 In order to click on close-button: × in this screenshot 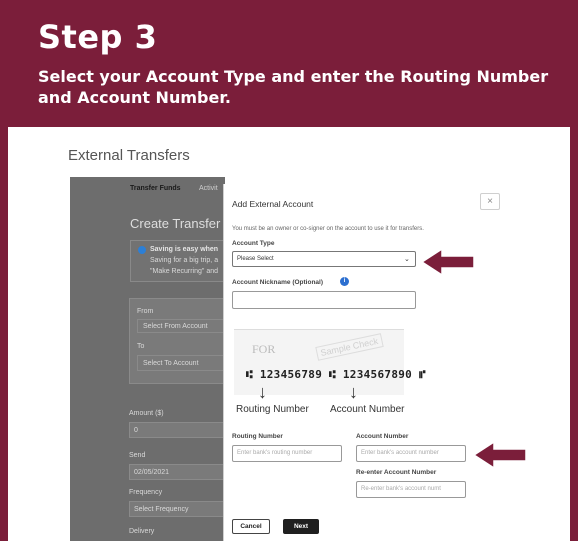, I will do `click(490, 201)`.